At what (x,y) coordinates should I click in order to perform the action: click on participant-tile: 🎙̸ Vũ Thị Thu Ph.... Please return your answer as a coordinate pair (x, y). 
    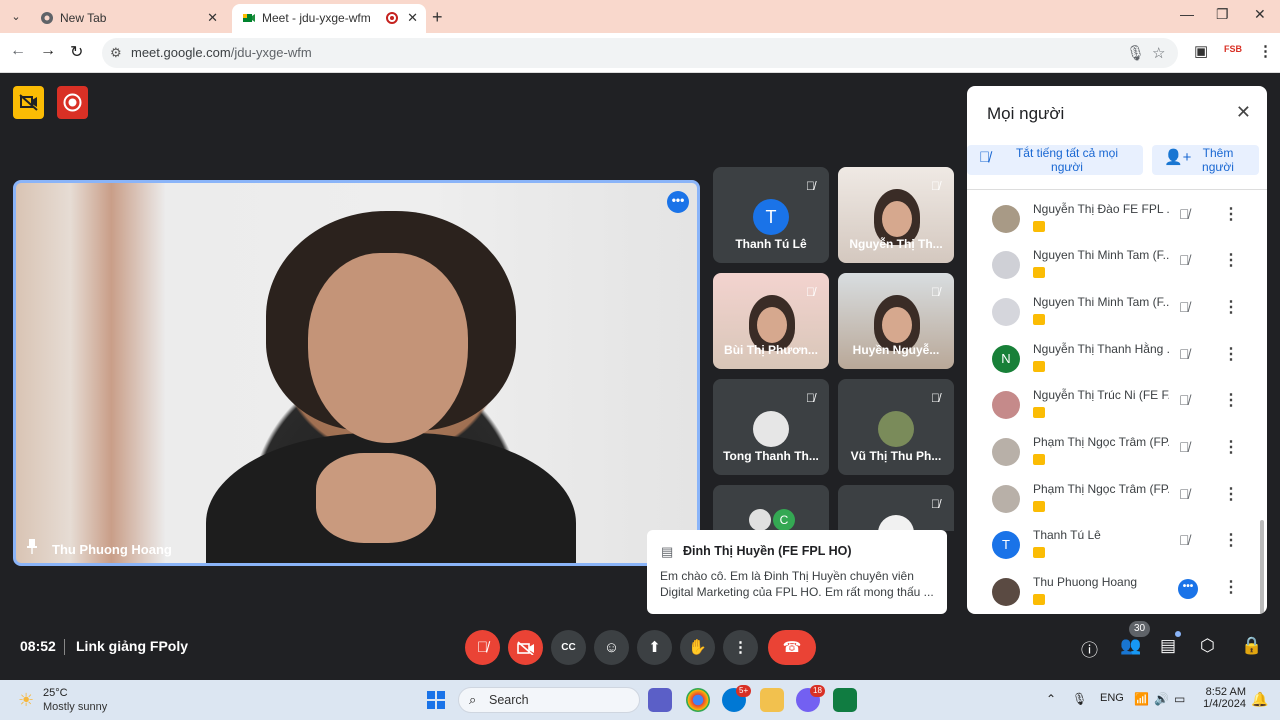
    Looking at the image, I should click on (896, 427).